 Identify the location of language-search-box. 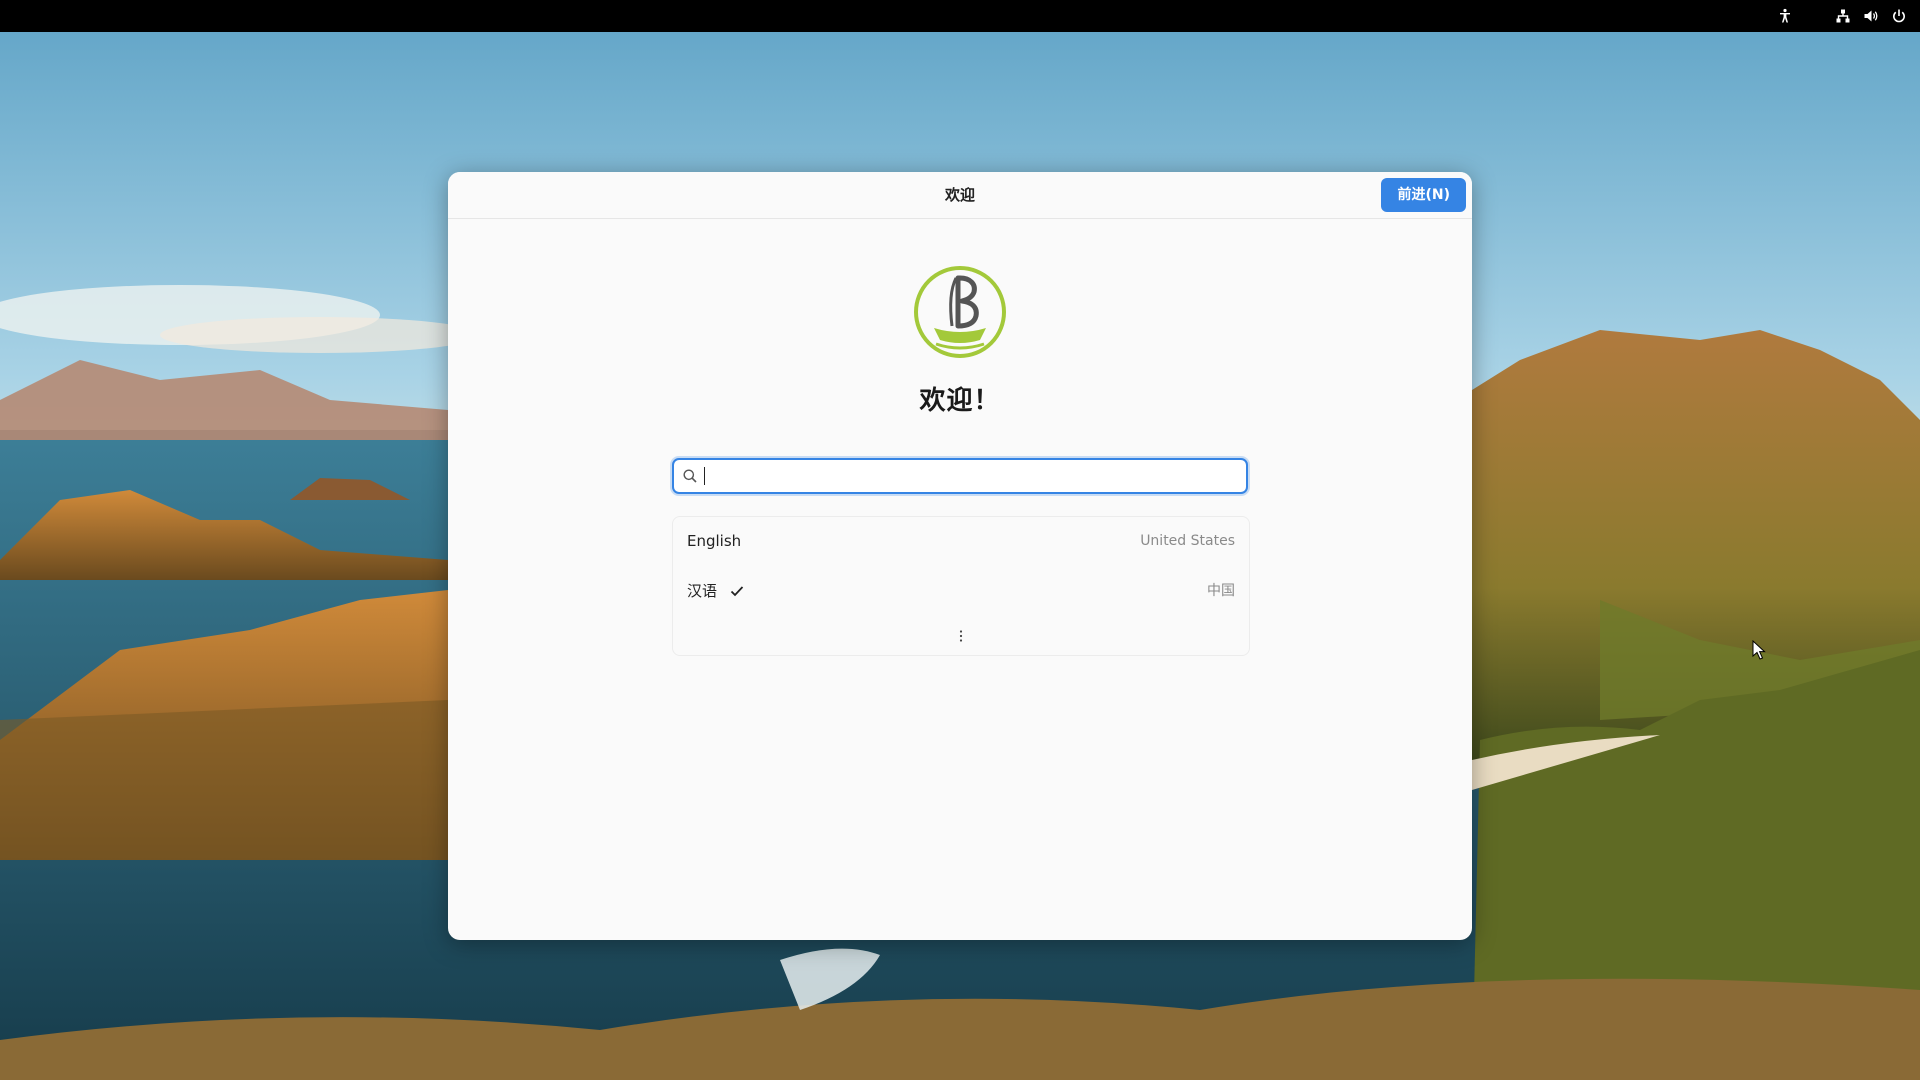
(960, 476).